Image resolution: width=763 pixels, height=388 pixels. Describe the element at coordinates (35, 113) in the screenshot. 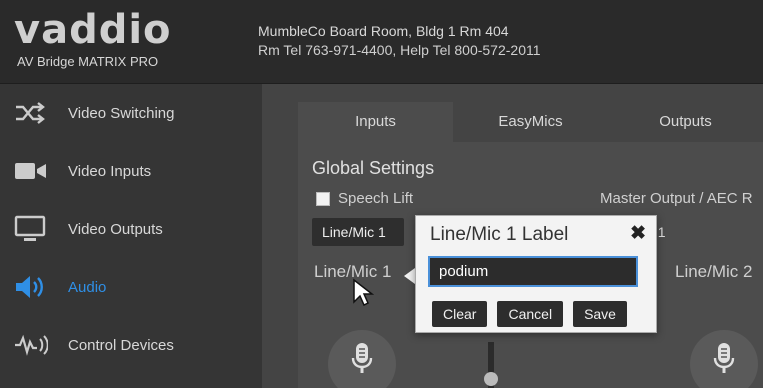

I see `shuffle-icon` at that location.